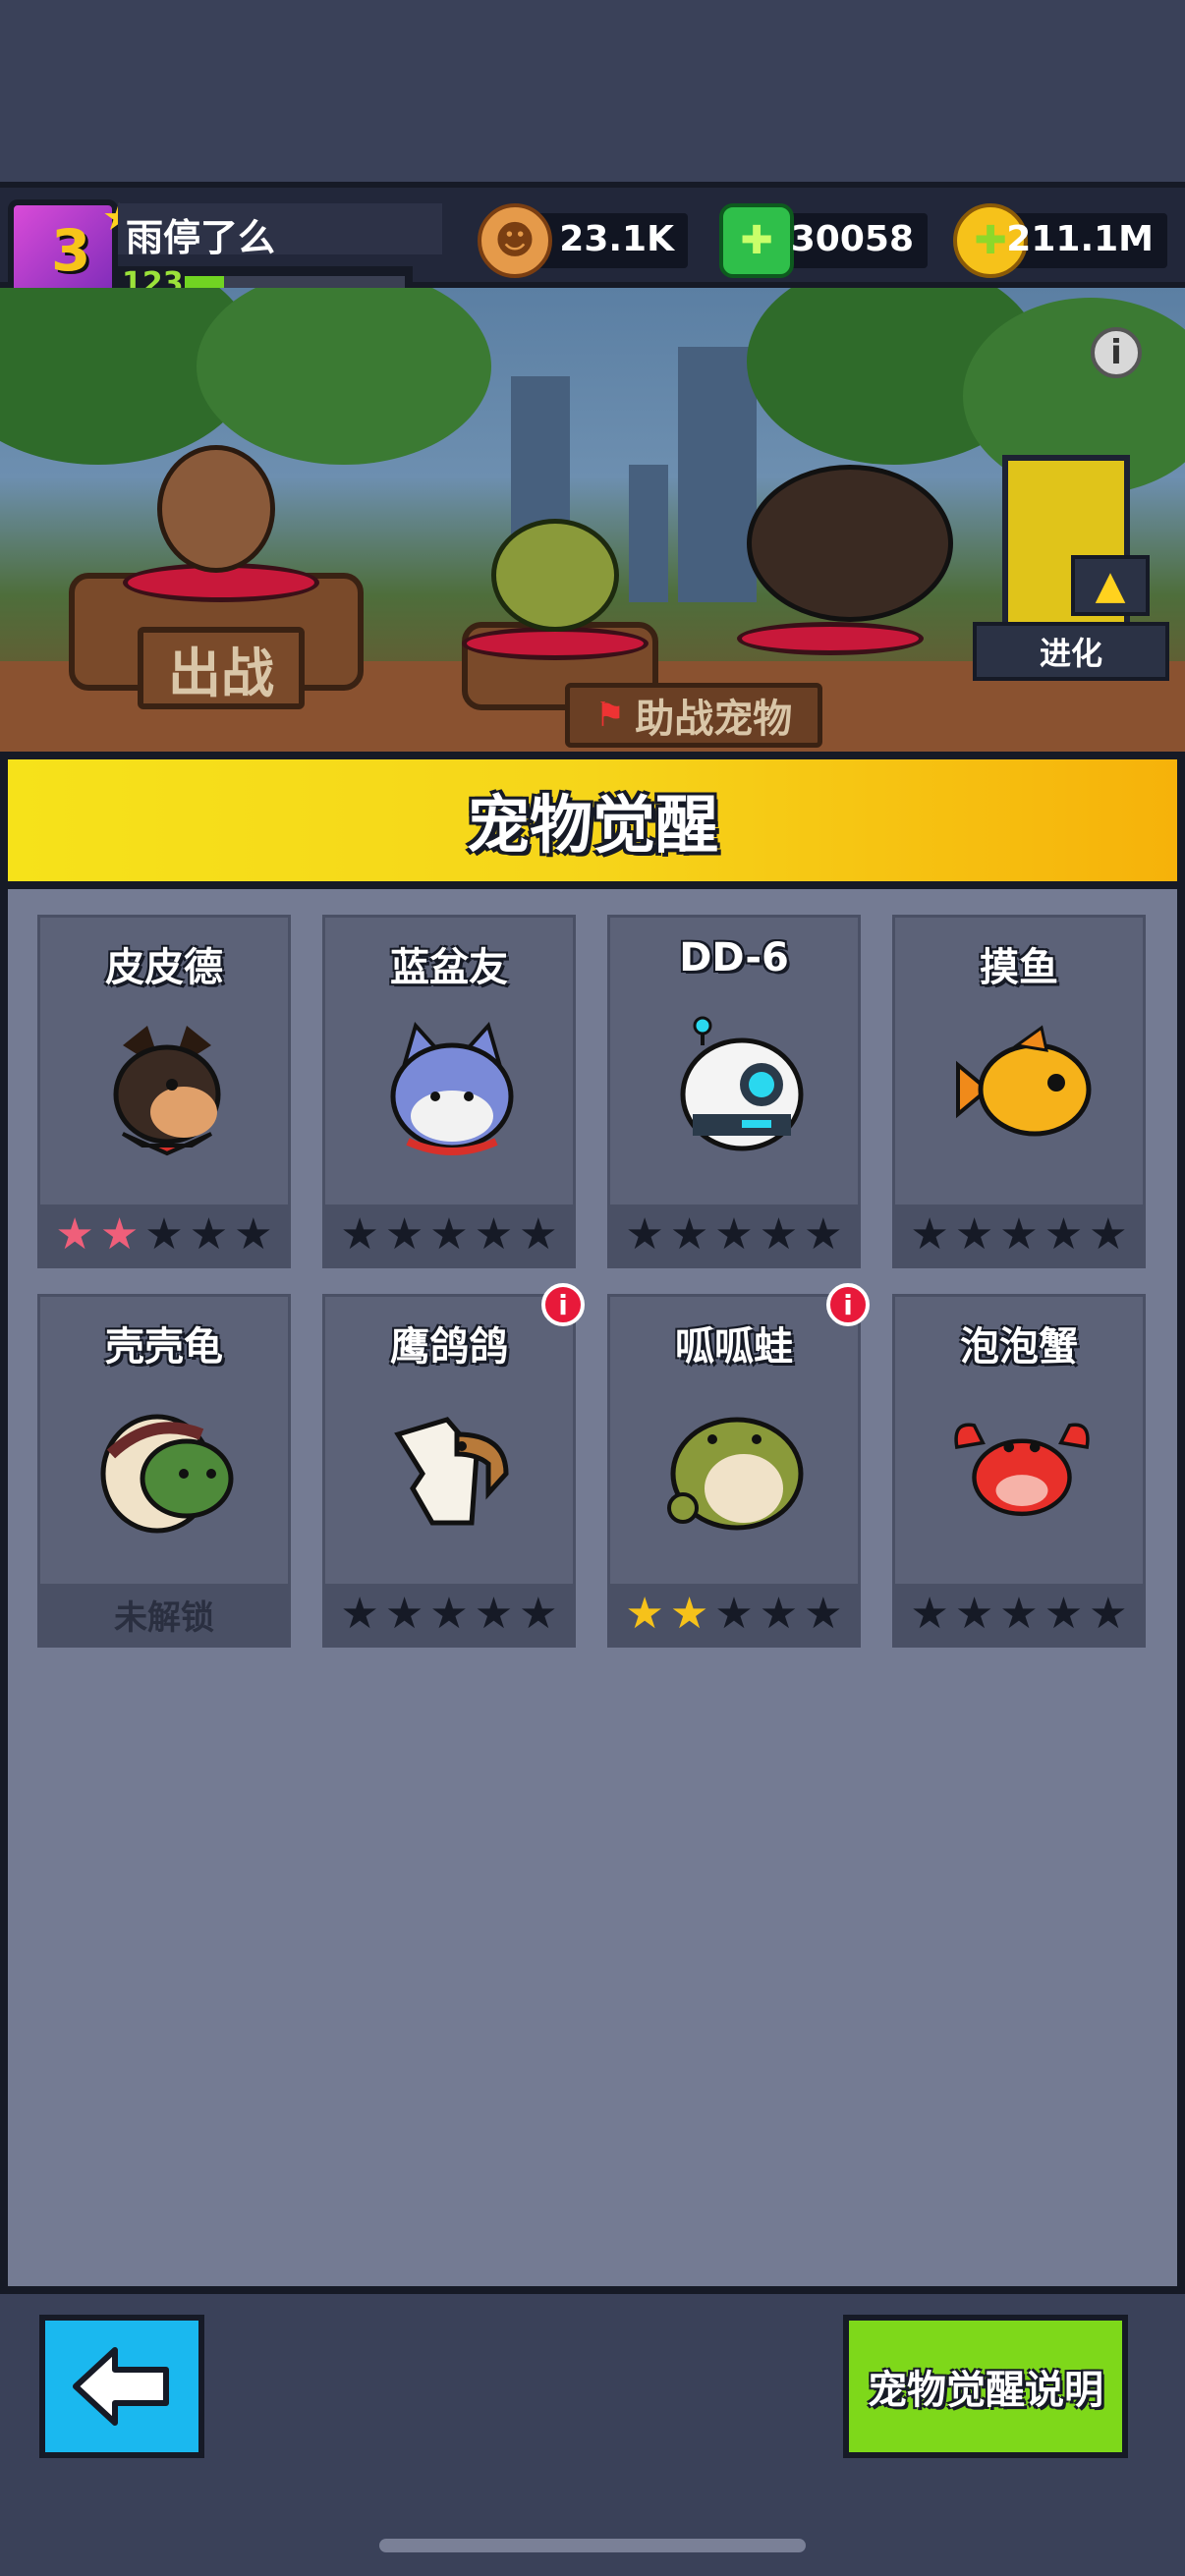 This screenshot has width=1185, height=2576. What do you see at coordinates (164, 967) in the screenshot?
I see `pet-name: 皮皮德` at bounding box center [164, 967].